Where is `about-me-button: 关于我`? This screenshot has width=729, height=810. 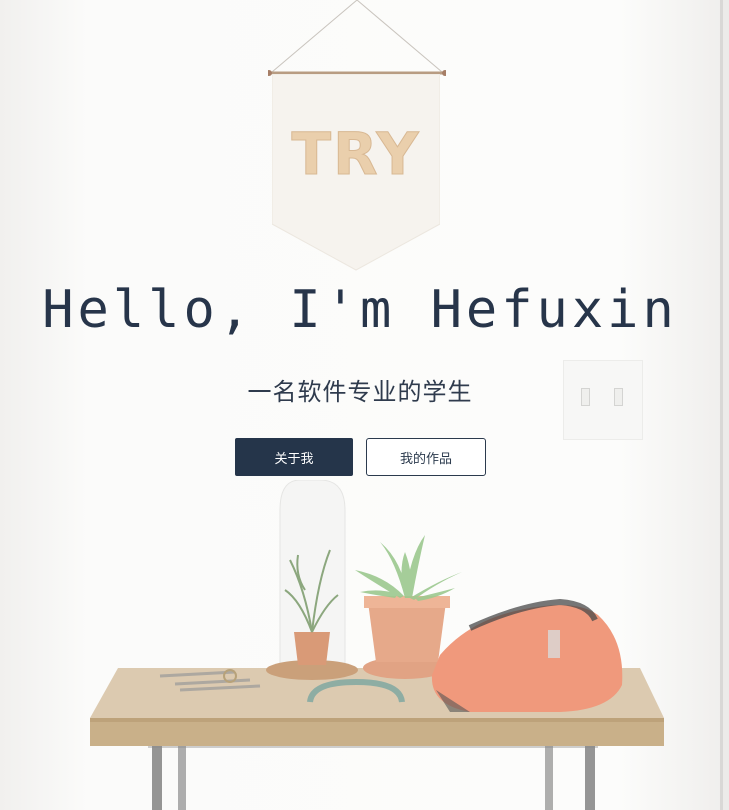 about-me-button: 关于我 is located at coordinates (294, 457).